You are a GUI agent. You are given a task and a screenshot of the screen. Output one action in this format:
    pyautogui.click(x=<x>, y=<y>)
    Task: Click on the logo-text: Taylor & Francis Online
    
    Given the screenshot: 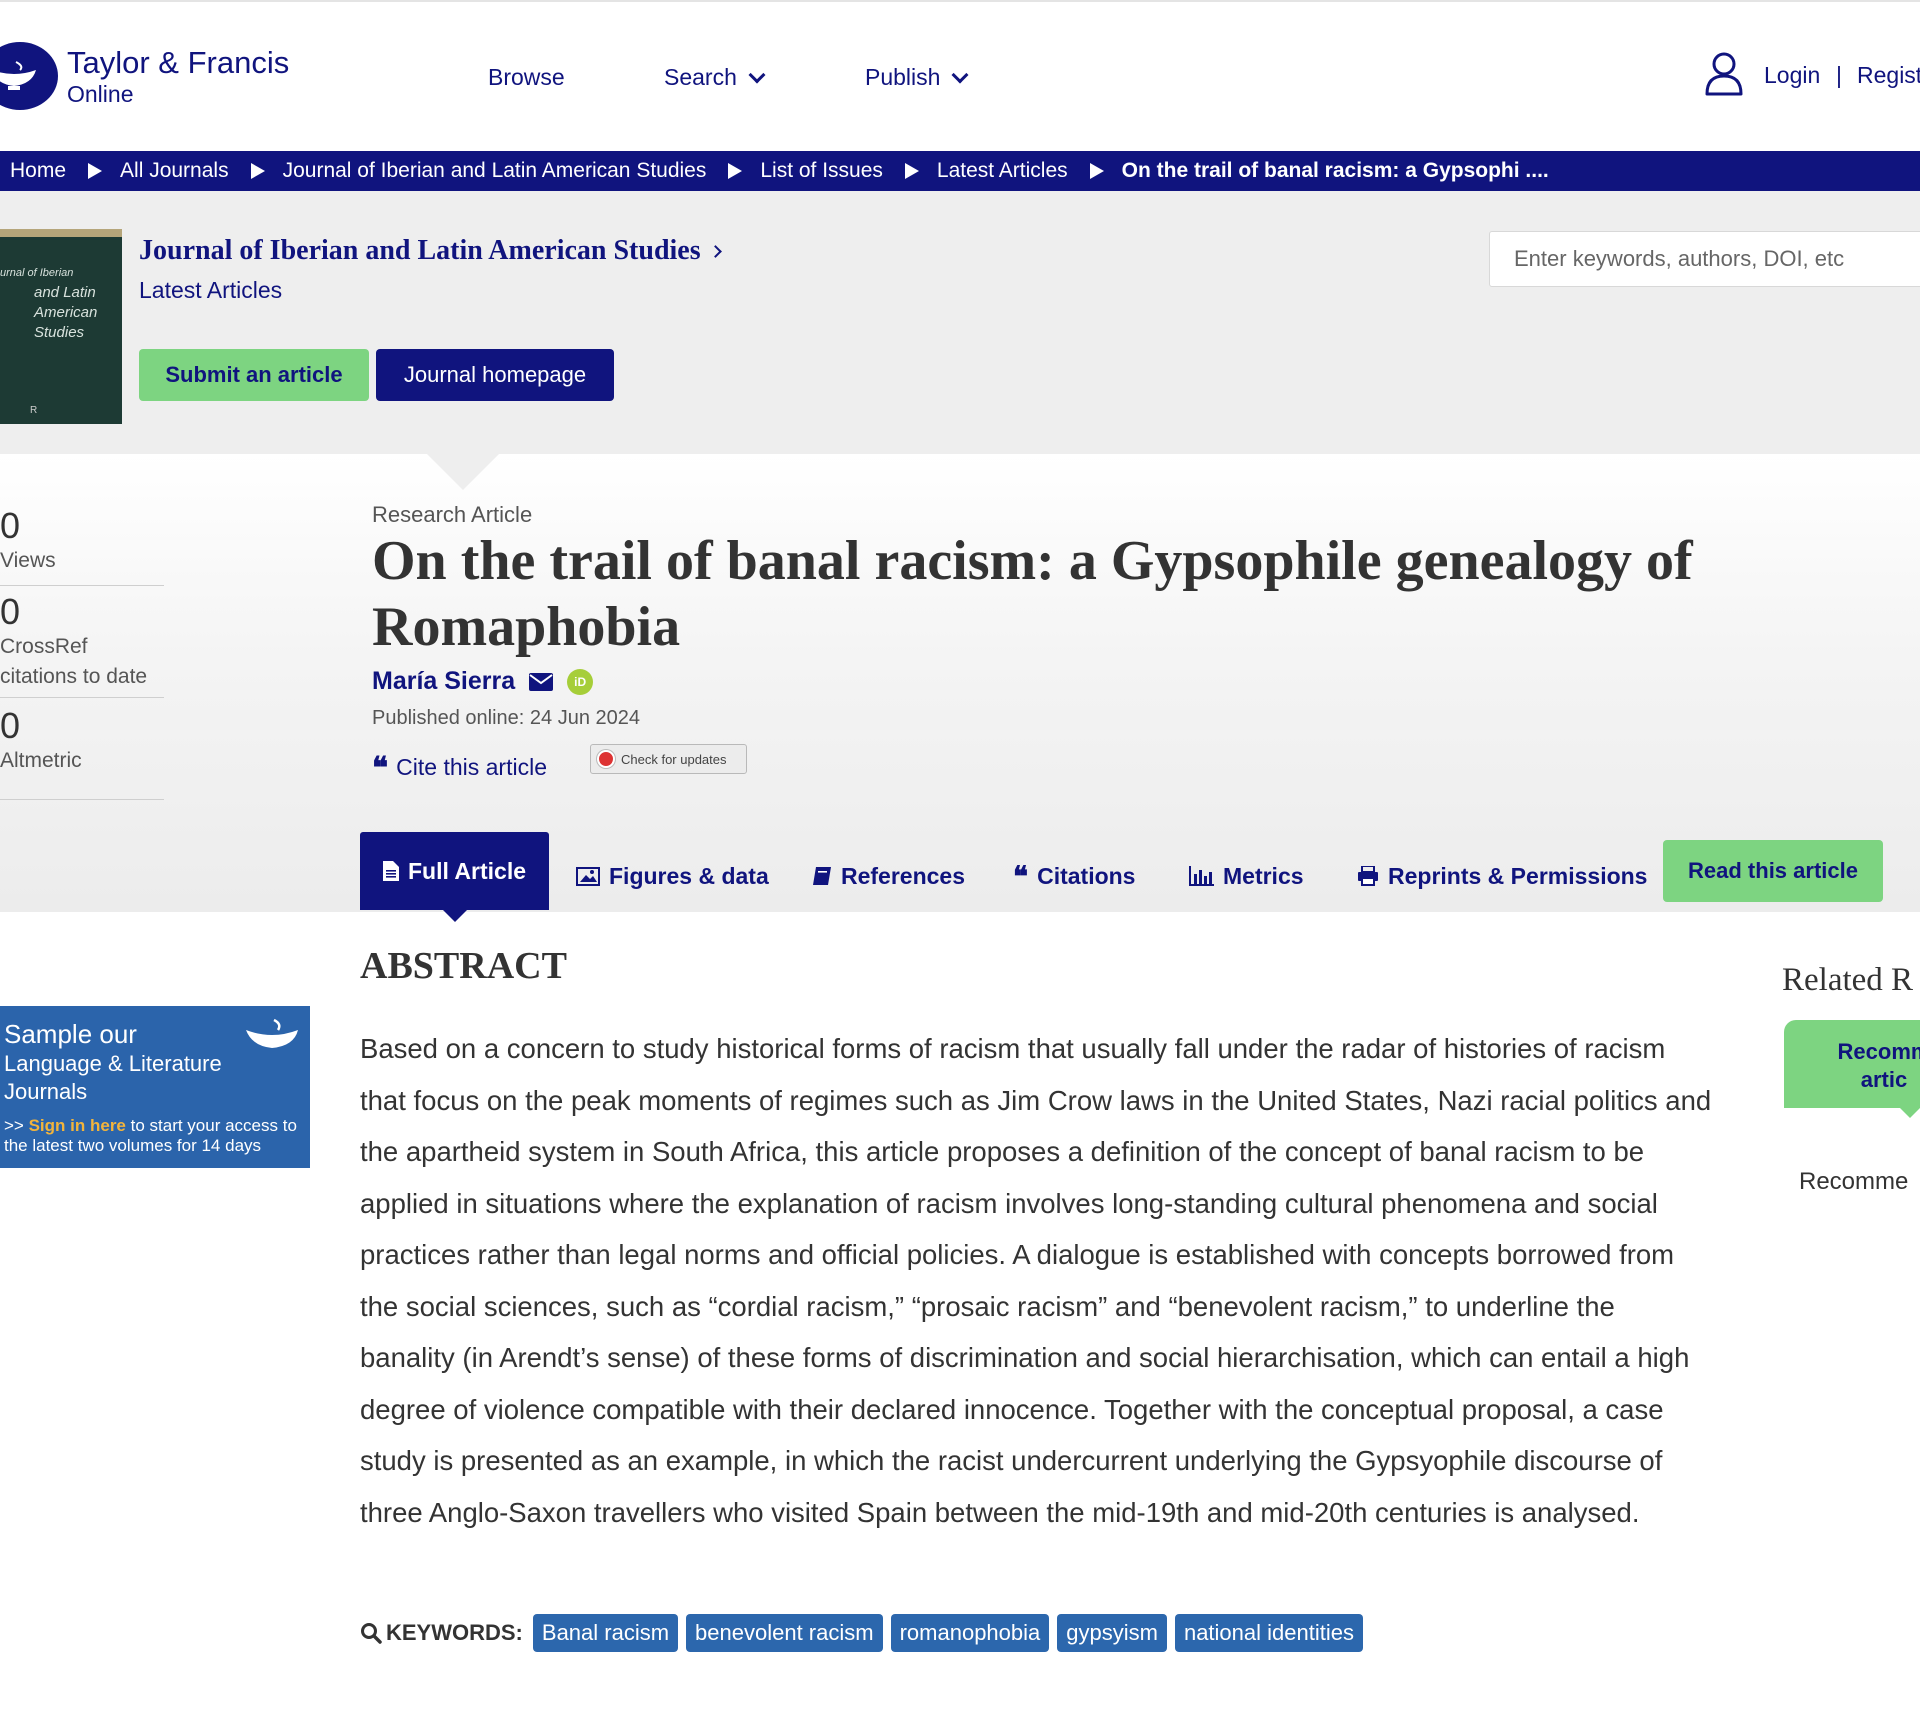 What is the action you would take?
    pyautogui.click(x=178, y=77)
    